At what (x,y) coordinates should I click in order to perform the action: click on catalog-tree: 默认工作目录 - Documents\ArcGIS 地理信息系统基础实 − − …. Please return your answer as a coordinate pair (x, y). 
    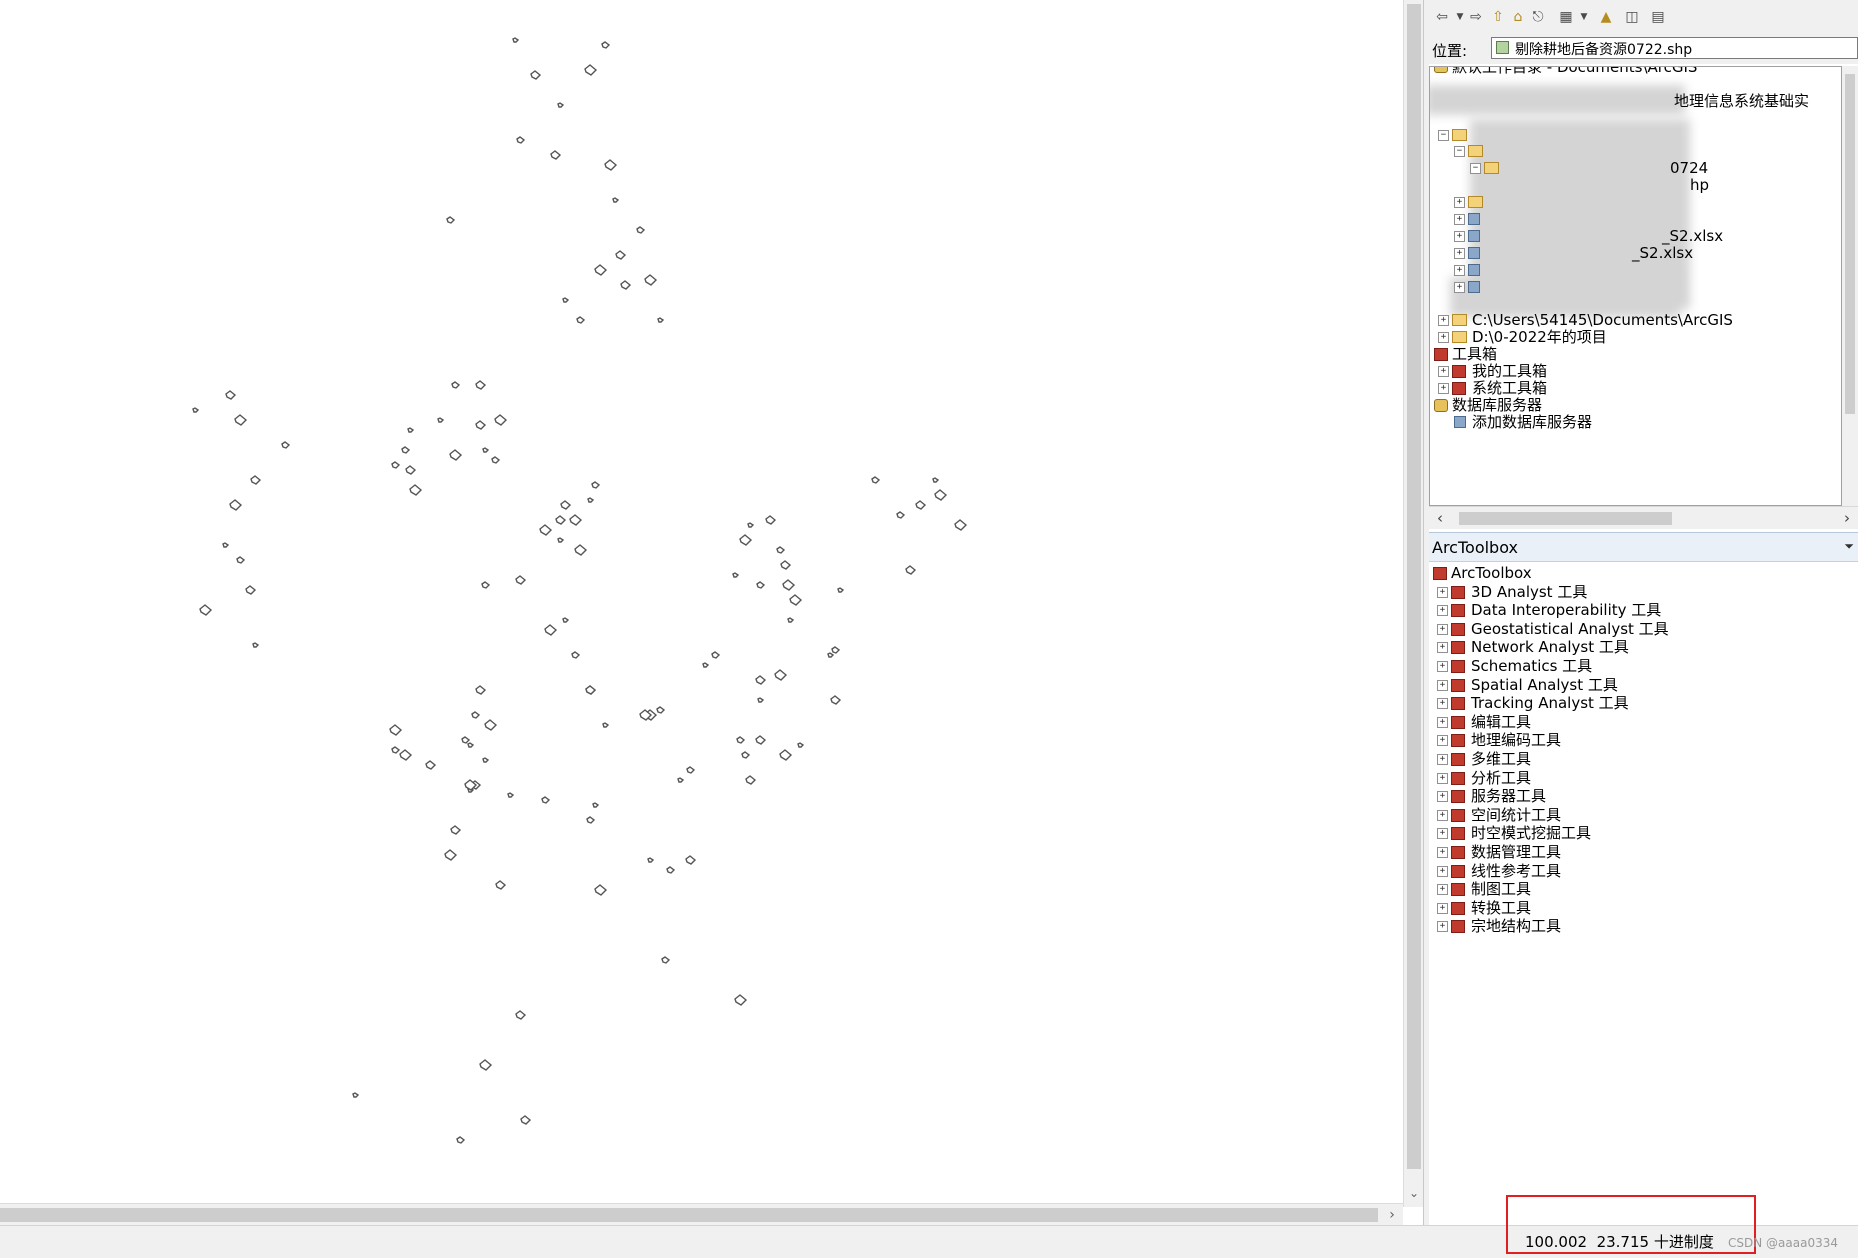
    Looking at the image, I should click on (1635, 286).